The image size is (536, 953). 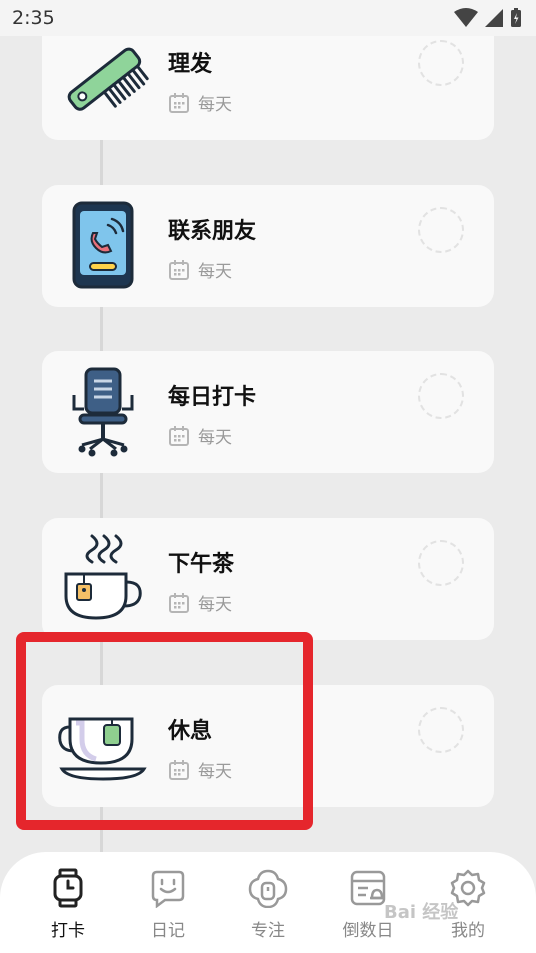 I want to click on calendar-countdown-icon, so click(x=368, y=888).